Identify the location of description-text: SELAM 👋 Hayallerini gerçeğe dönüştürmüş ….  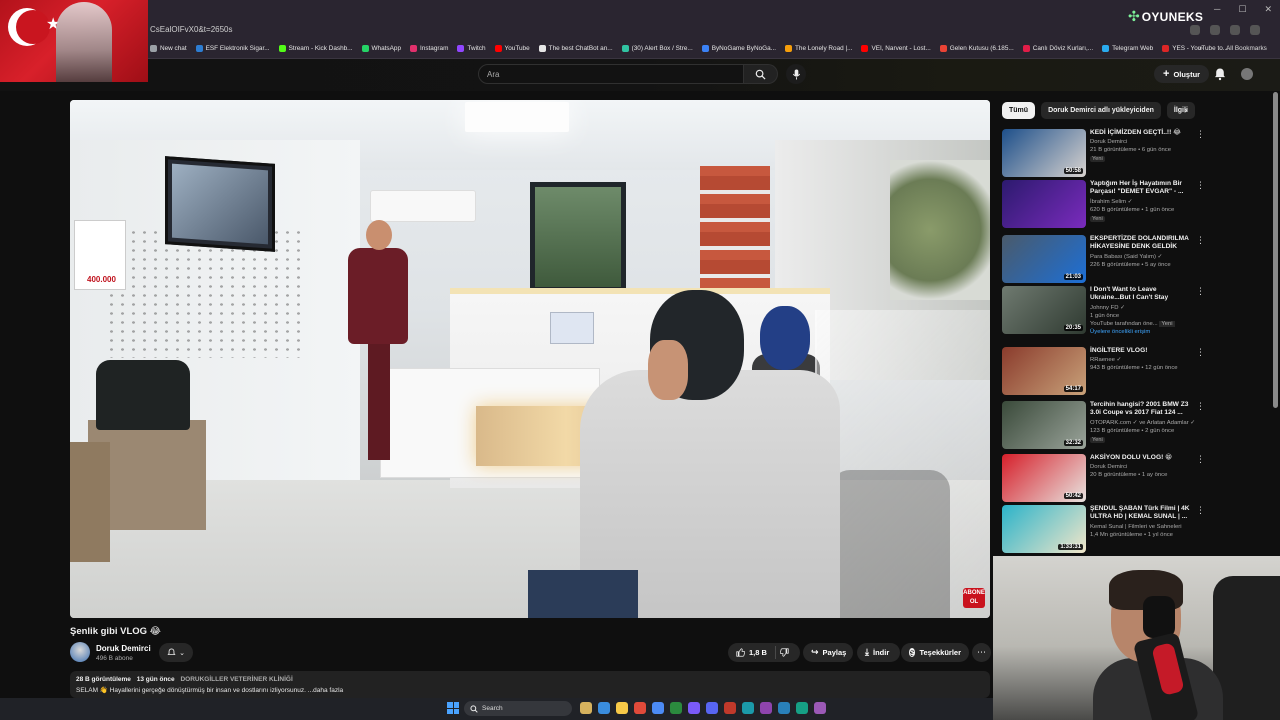
(209, 690).